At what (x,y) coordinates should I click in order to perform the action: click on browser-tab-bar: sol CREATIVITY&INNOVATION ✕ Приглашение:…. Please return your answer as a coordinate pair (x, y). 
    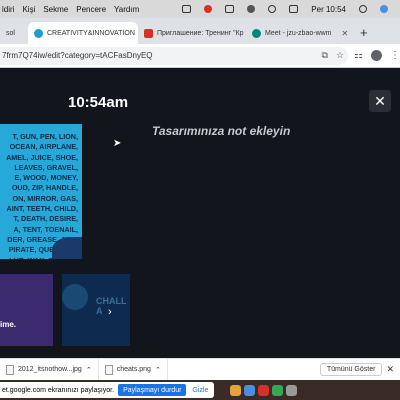
    Looking at the image, I should click on (200, 31).